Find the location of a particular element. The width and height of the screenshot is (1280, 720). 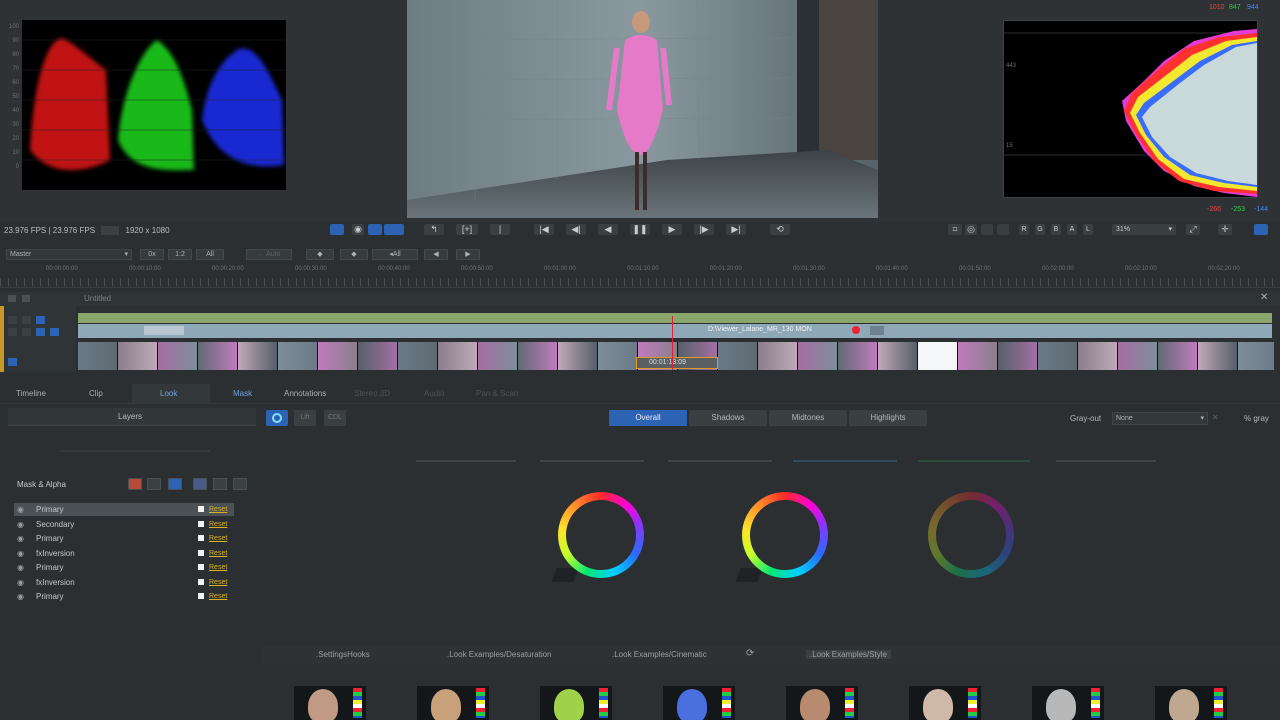

play-icon: ▶ is located at coordinates (672, 229).